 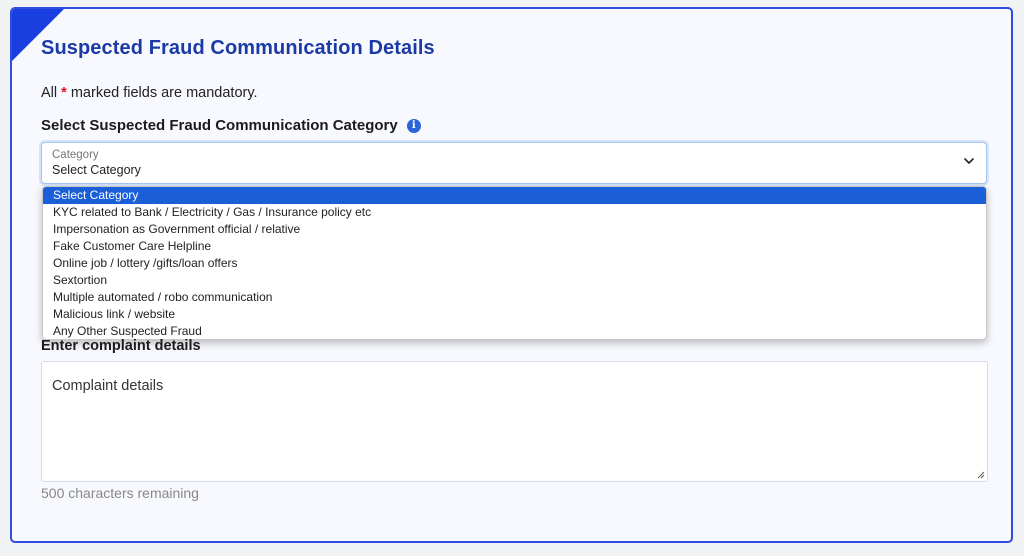 I want to click on mandatory-note: All * marked fields are mandatory., so click(x=149, y=93).